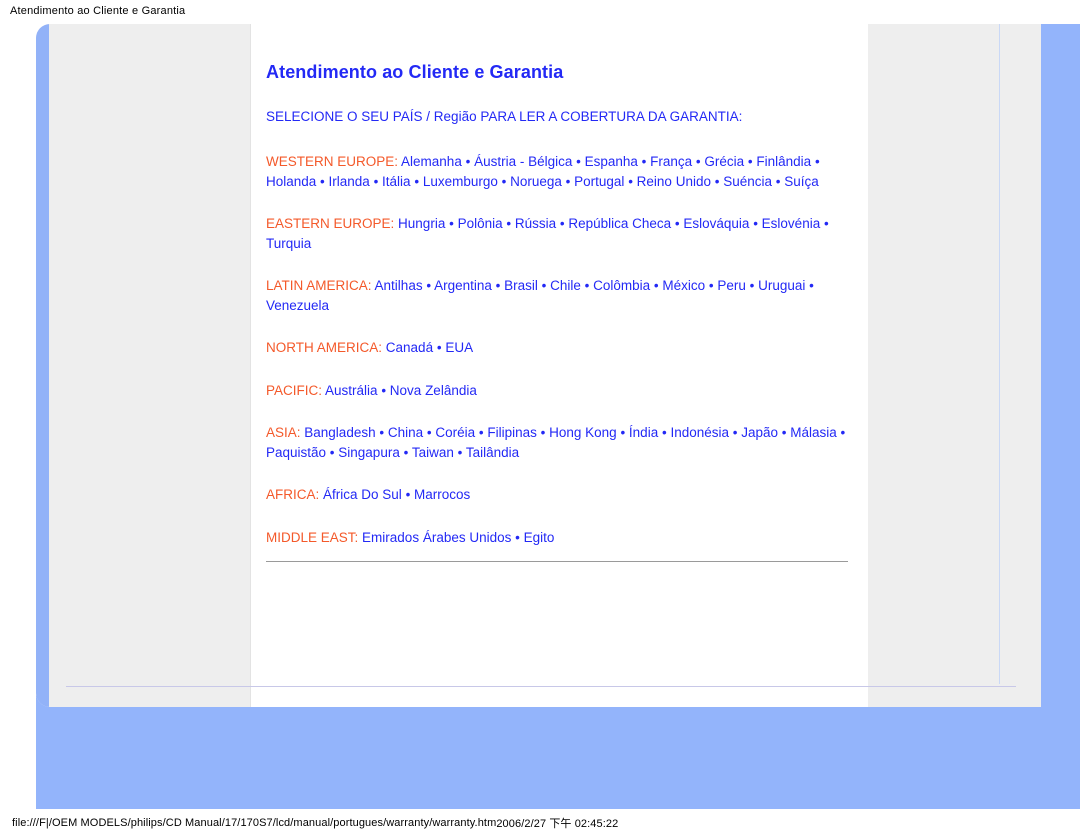 The height and width of the screenshot is (834, 1080). I want to click on status-bar-timestamp: 2006/2/27 下午 02:45:22, so click(557, 824).